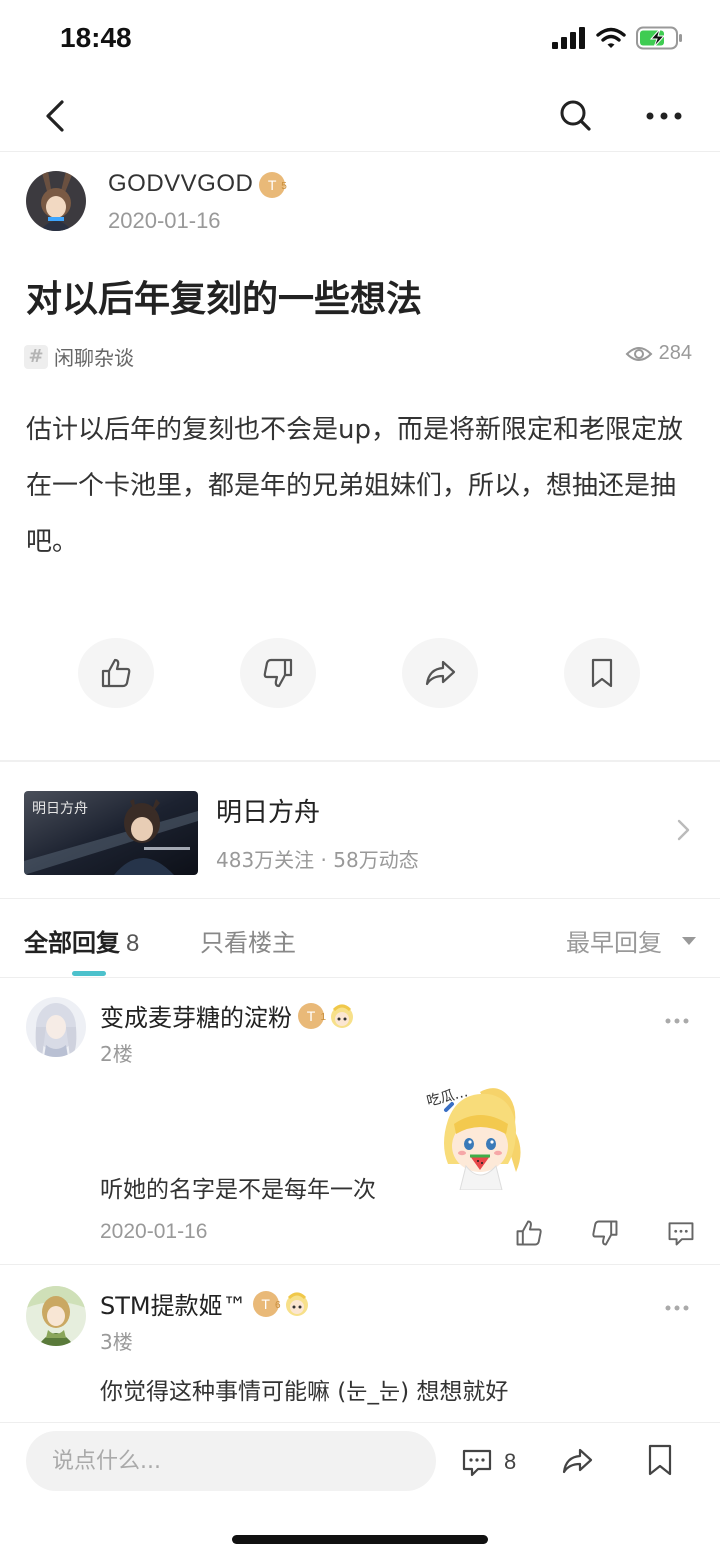 The width and height of the screenshot is (720, 1558). What do you see at coordinates (72, 943) in the screenshot?
I see `tab-all-label: 全部回复` at bounding box center [72, 943].